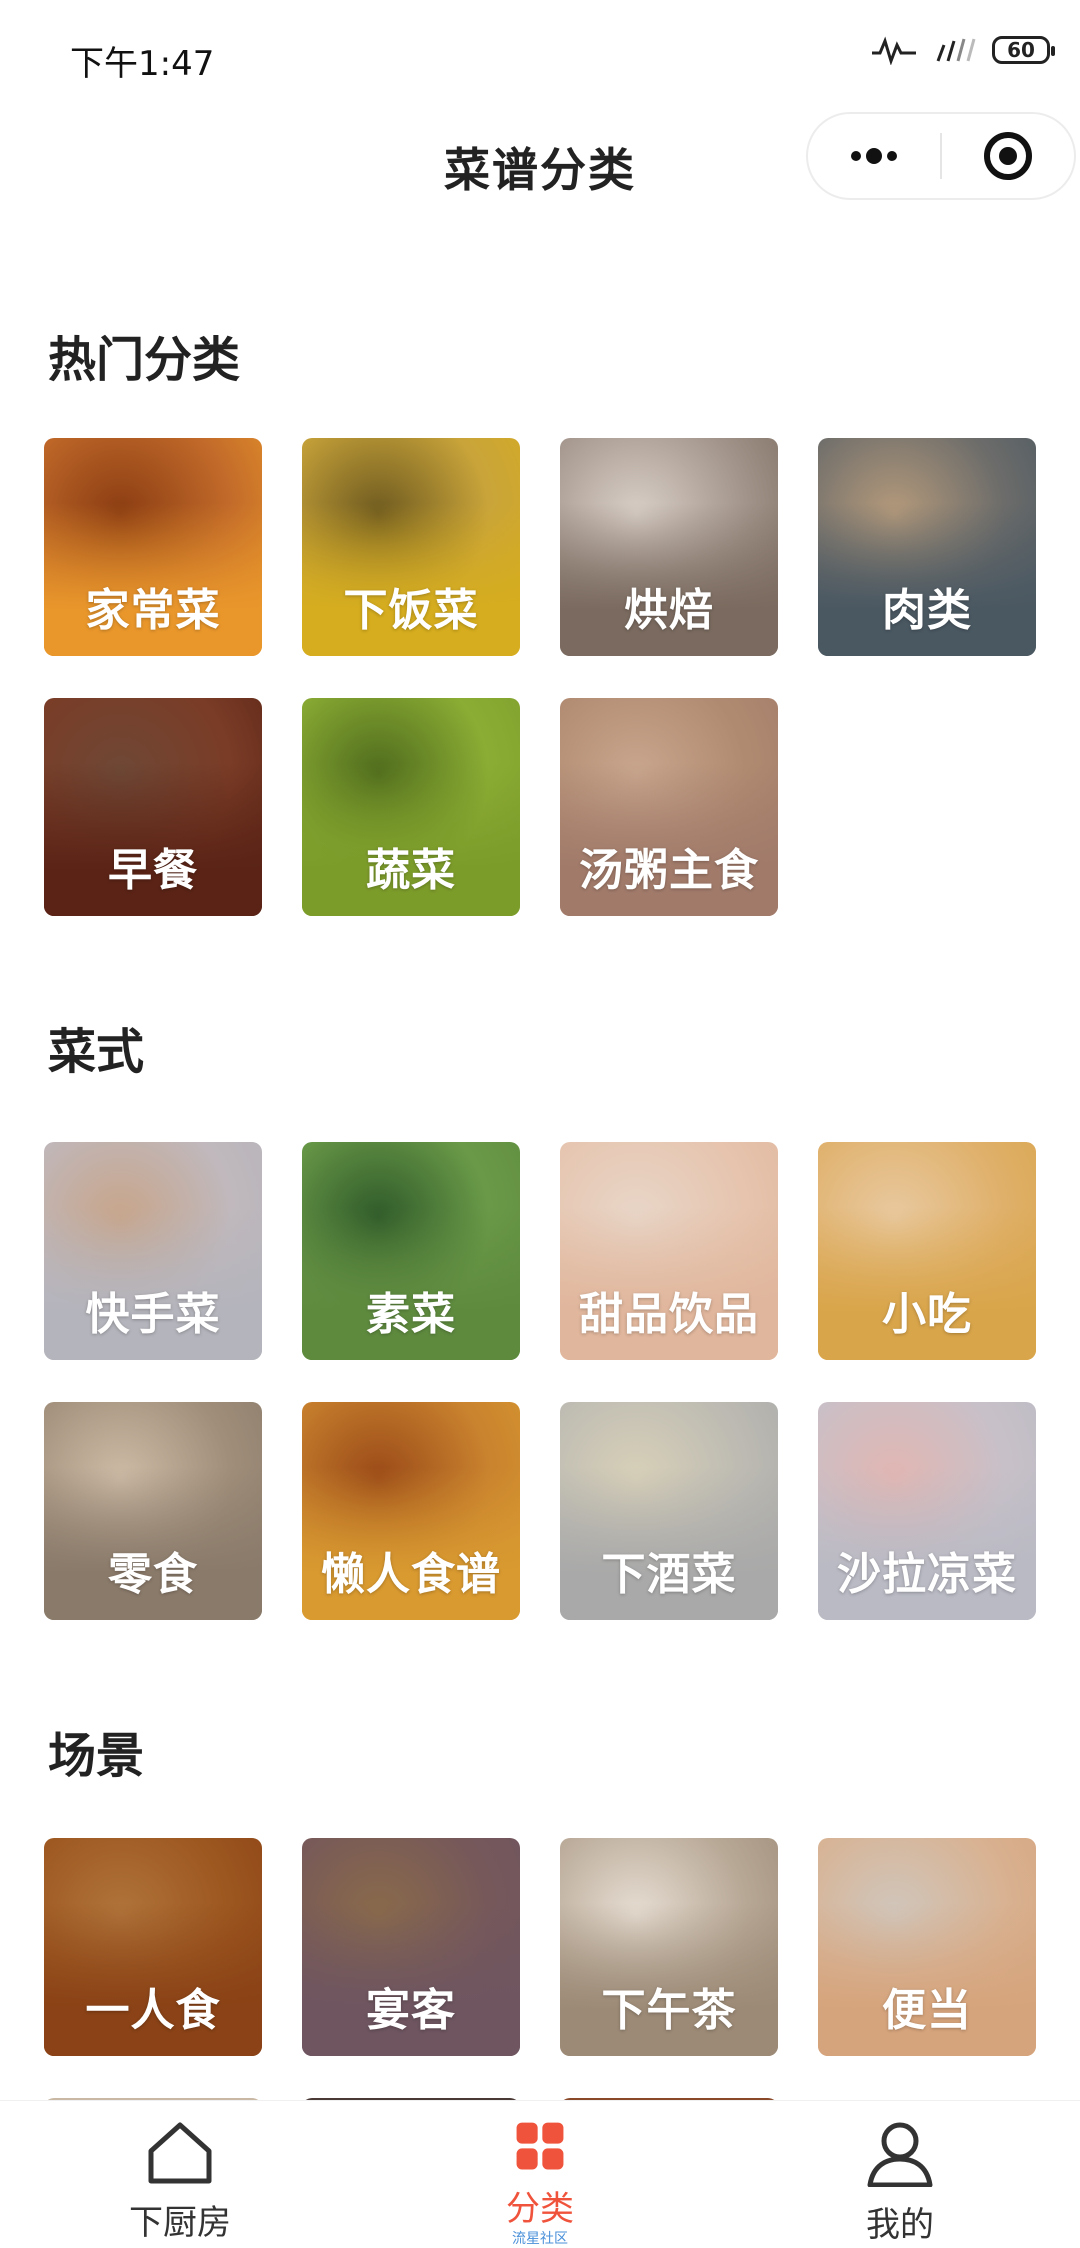 The image size is (1080, 2248). I want to click on category-tile: 肉类, so click(927, 547).